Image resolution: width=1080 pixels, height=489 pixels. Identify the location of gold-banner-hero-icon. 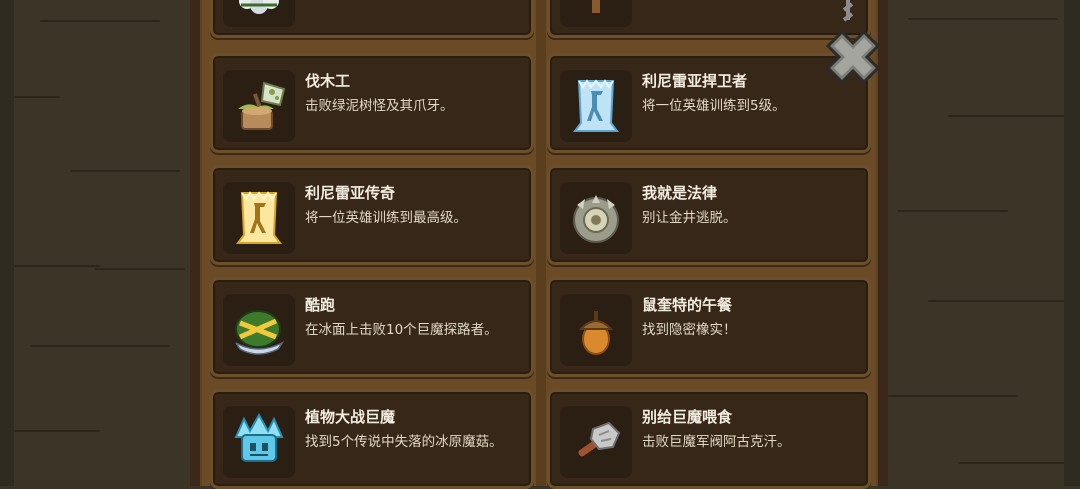
(259, 218).